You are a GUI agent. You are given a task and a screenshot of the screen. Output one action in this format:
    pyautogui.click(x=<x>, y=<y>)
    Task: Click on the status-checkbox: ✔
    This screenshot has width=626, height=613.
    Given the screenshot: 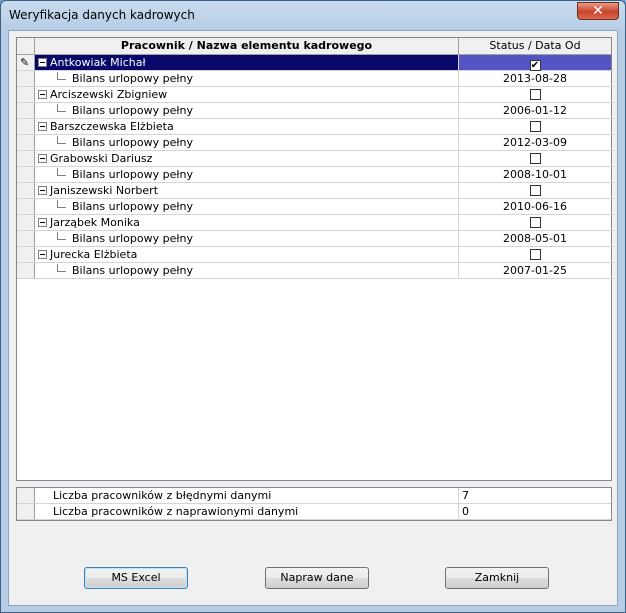 What is the action you would take?
    pyautogui.click(x=535, y=65)
    